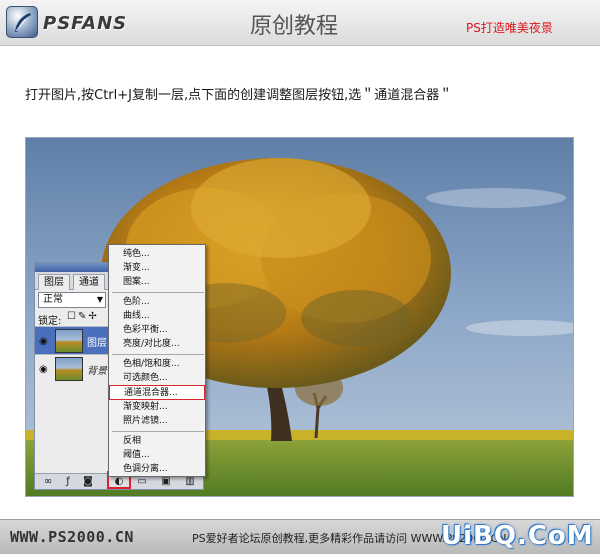  I want to click on watermark-logo: UiBQ.CoM, so click(517, 536).